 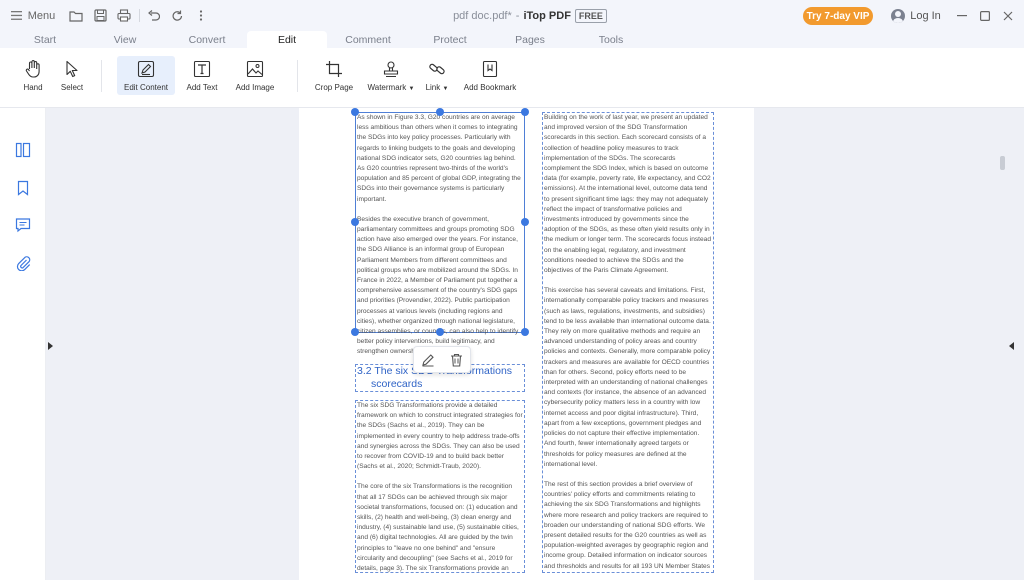 What do you see at coordinates (124, 15) in the screenshot?
I see `print-icon` at bounding box center [124, 15].